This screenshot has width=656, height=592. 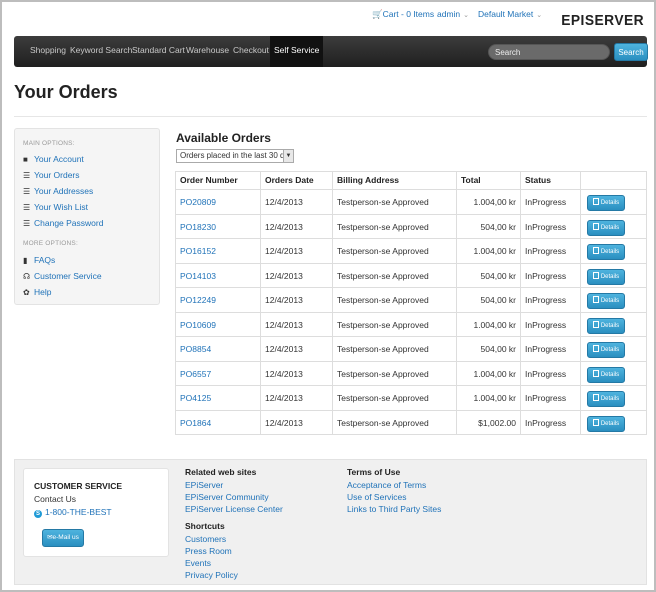 What do you see at coordinates (288, 156) in the screenshot?
I see `chevron-down-icon: ▼` at bounding box center [288, 156].